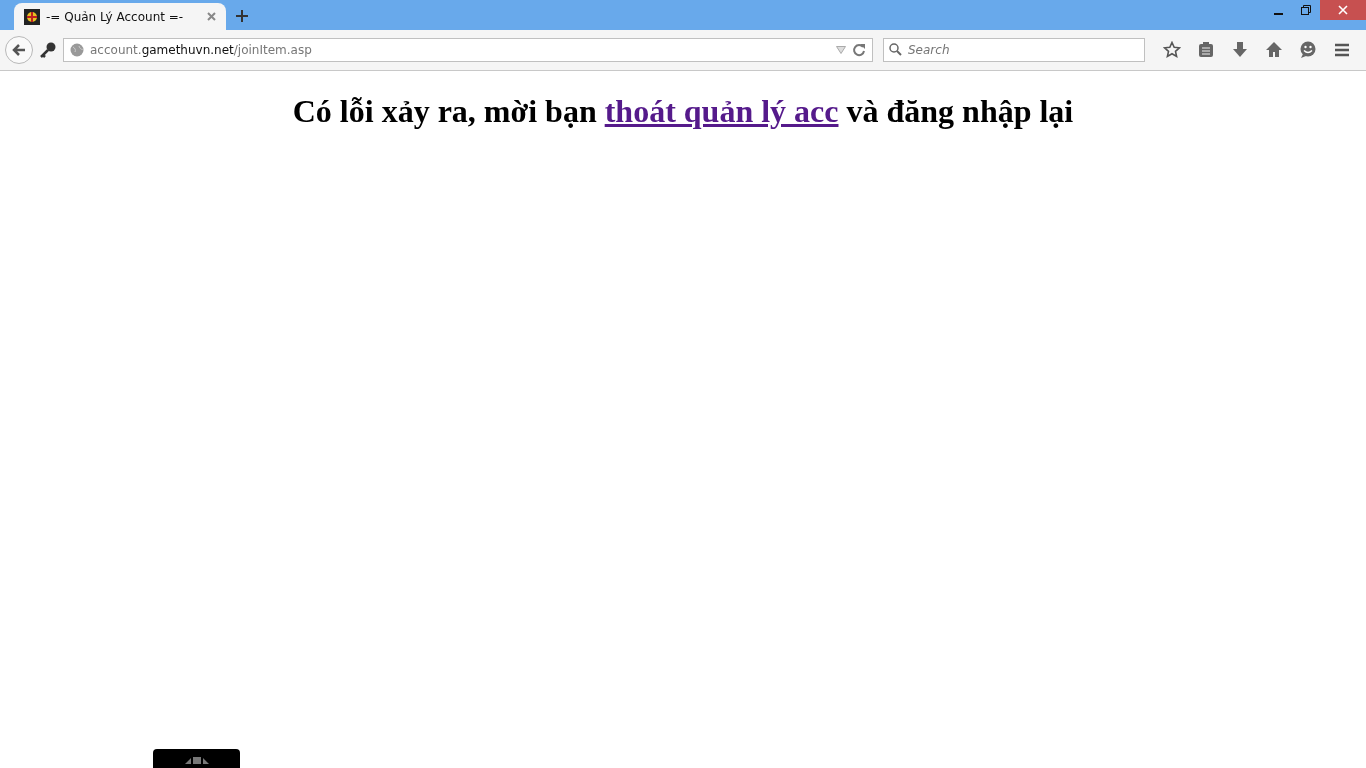  I want to click on favicon-icon, so click(32, 16).